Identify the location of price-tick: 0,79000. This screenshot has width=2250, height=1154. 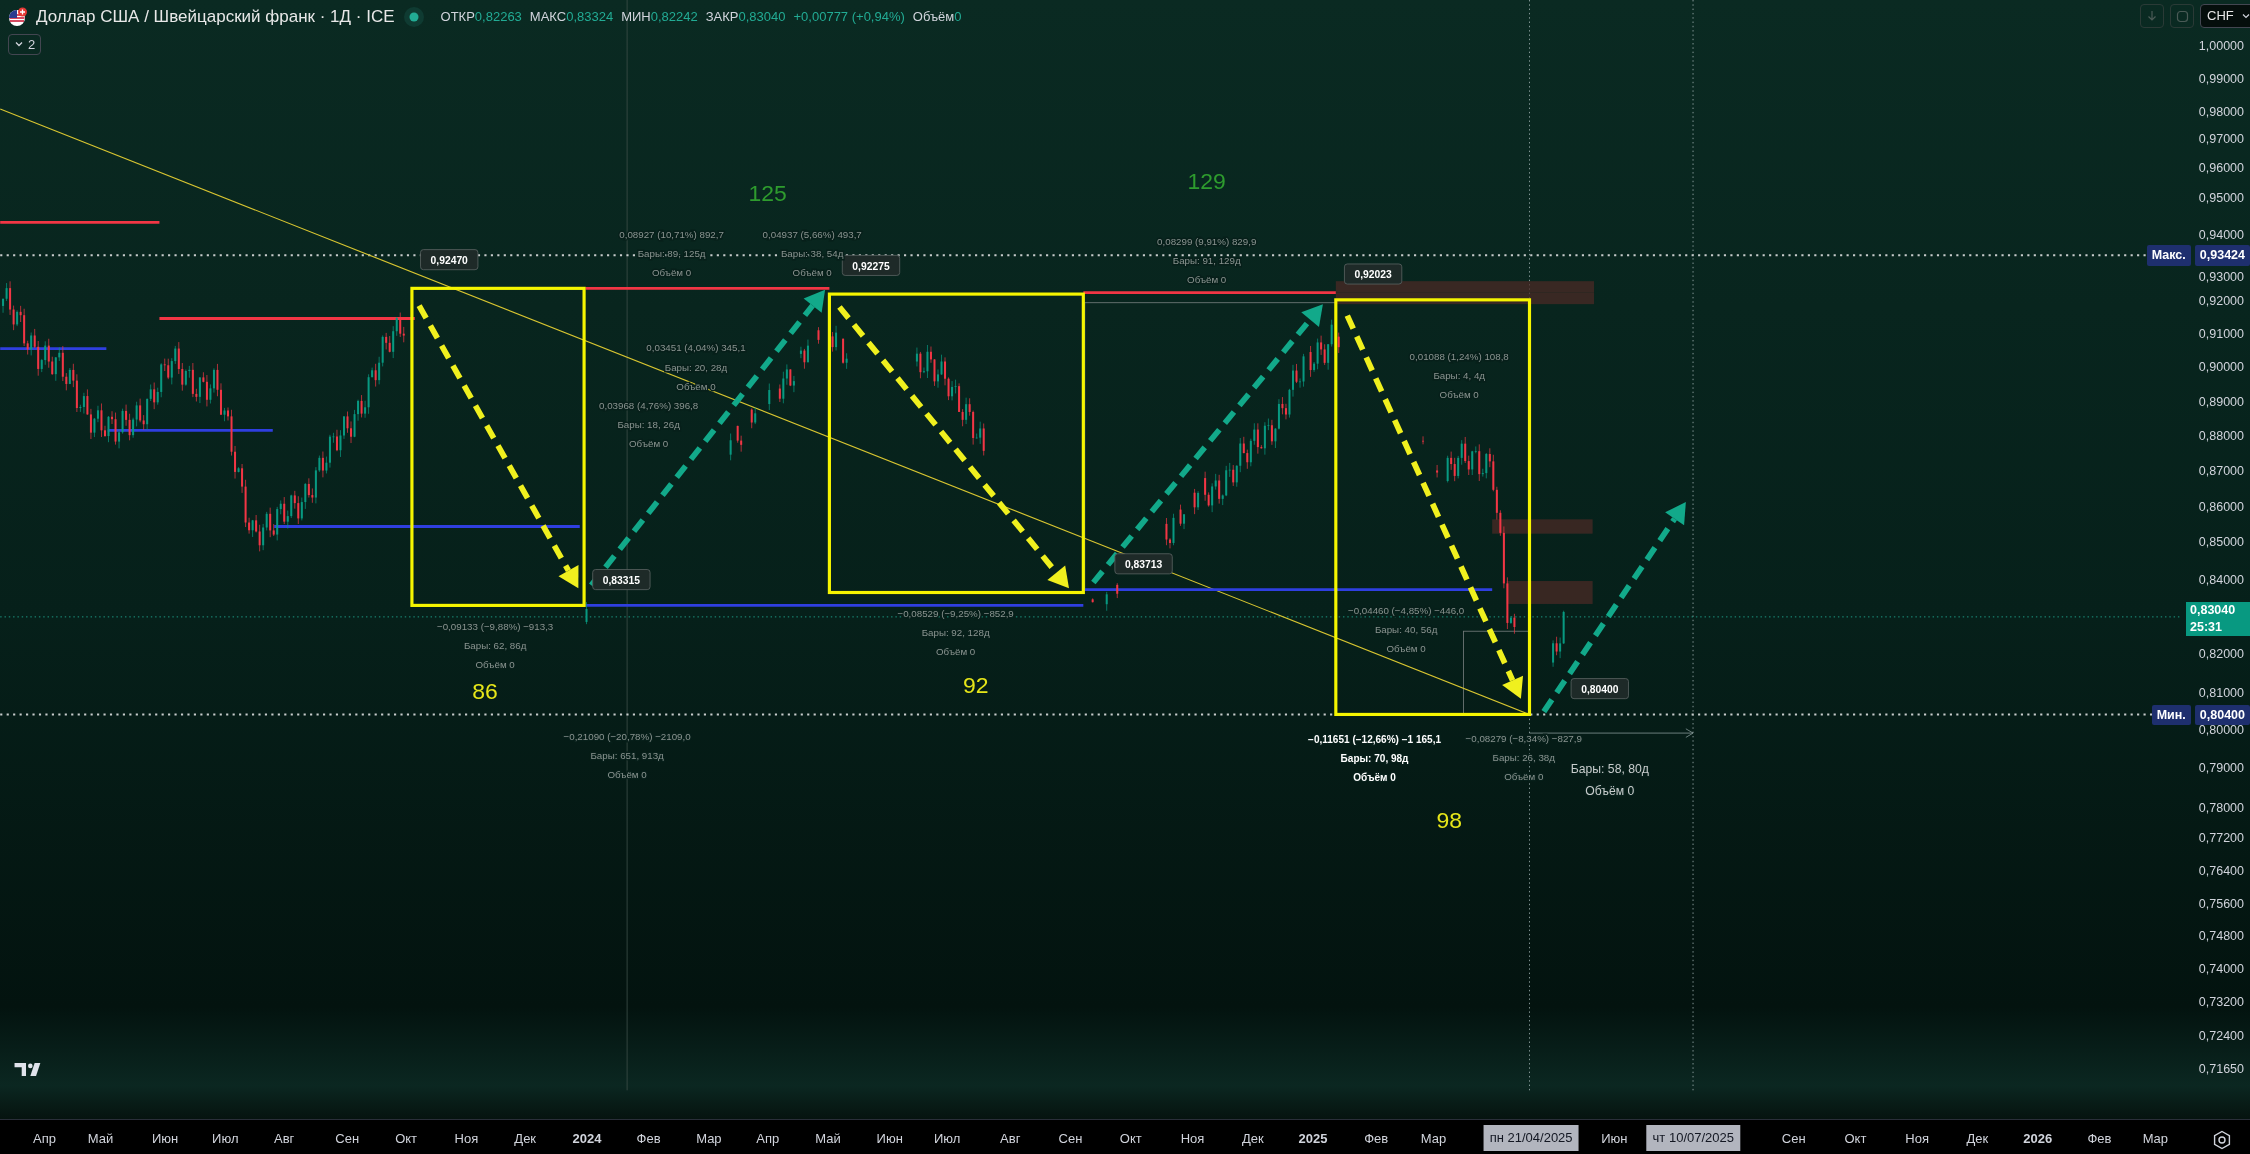
(2221, 768).